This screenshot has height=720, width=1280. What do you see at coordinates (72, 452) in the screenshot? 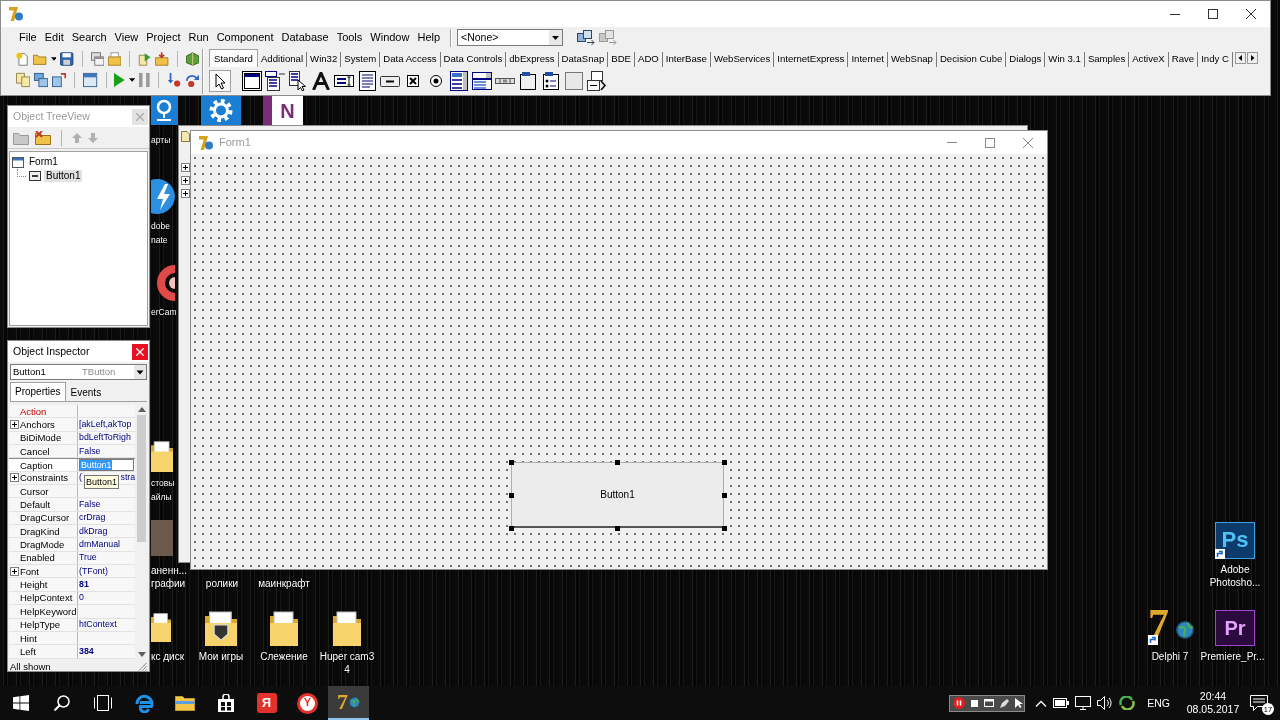
I see `property-row: Cancel False` at bounding box center [72, 452].